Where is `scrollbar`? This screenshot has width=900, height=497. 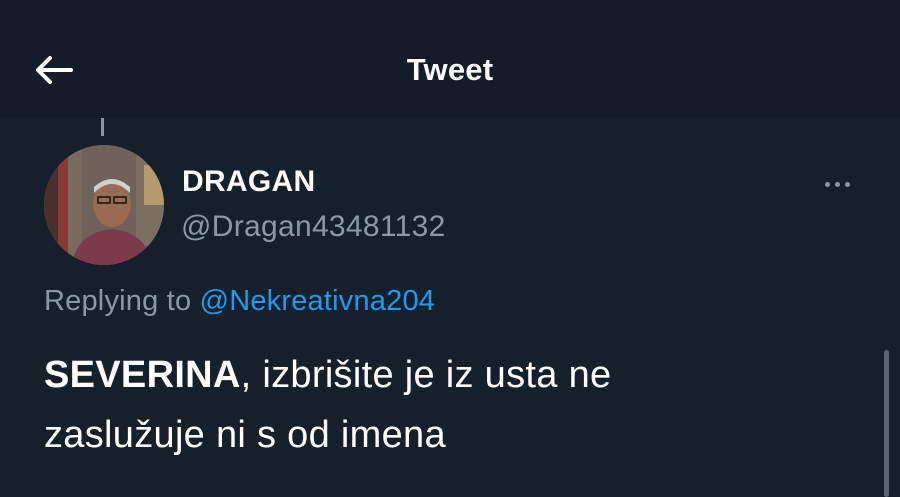 scrollbar is located at coordinates (886, 423).